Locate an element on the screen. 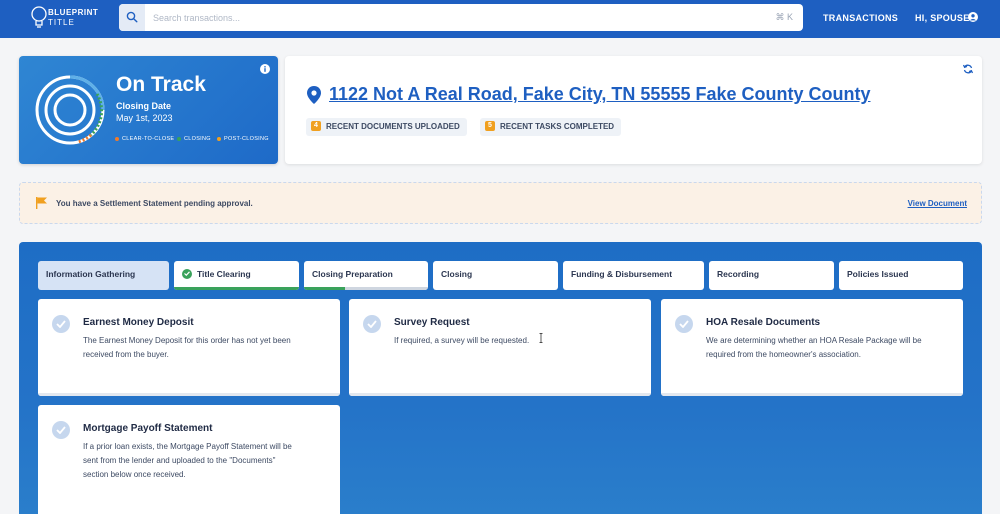 Image resolution: width=1000 pixels, height=514 pixels. brand-logo: BLUEPRINT TITLE is located at coordinates (75, 19).